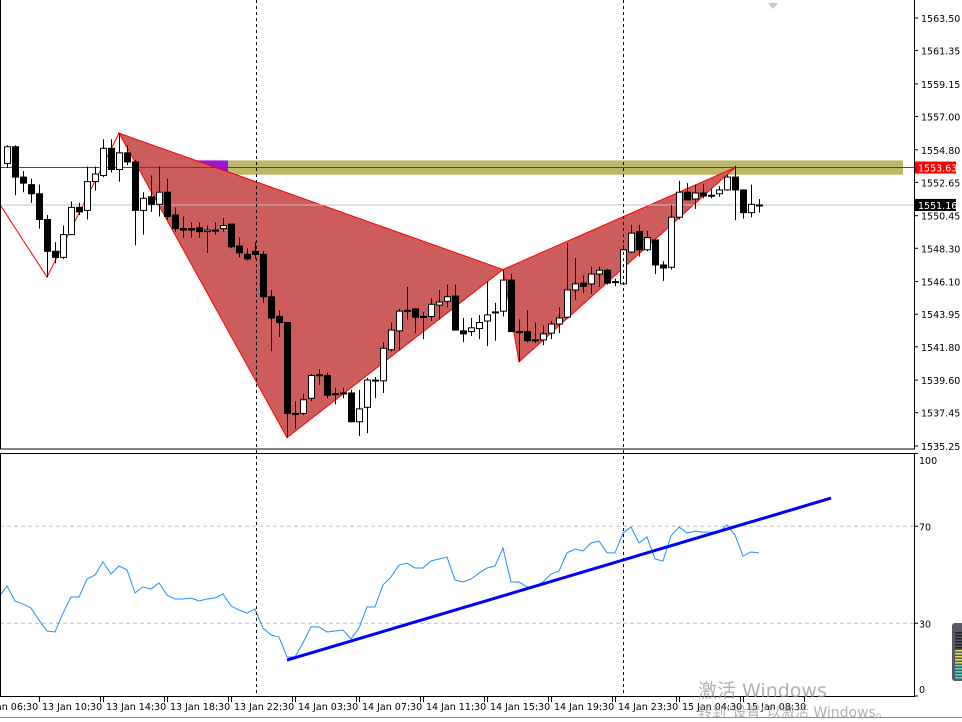 Image resolution: width=962 pixels, height=722 pixels. I want to click on time-axis-label: 14 Jan 23:30, so click(648, 707).